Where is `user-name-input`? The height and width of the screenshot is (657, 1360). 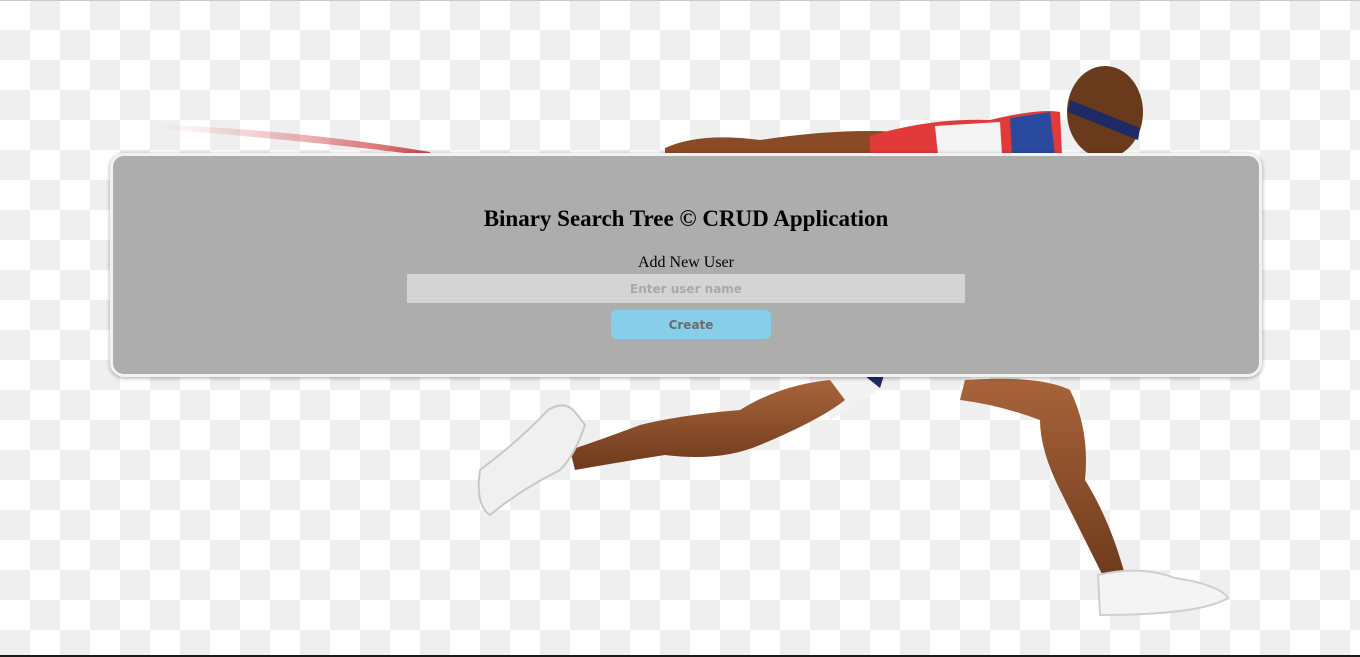 user-name-input is located at coordinates (686, 288).